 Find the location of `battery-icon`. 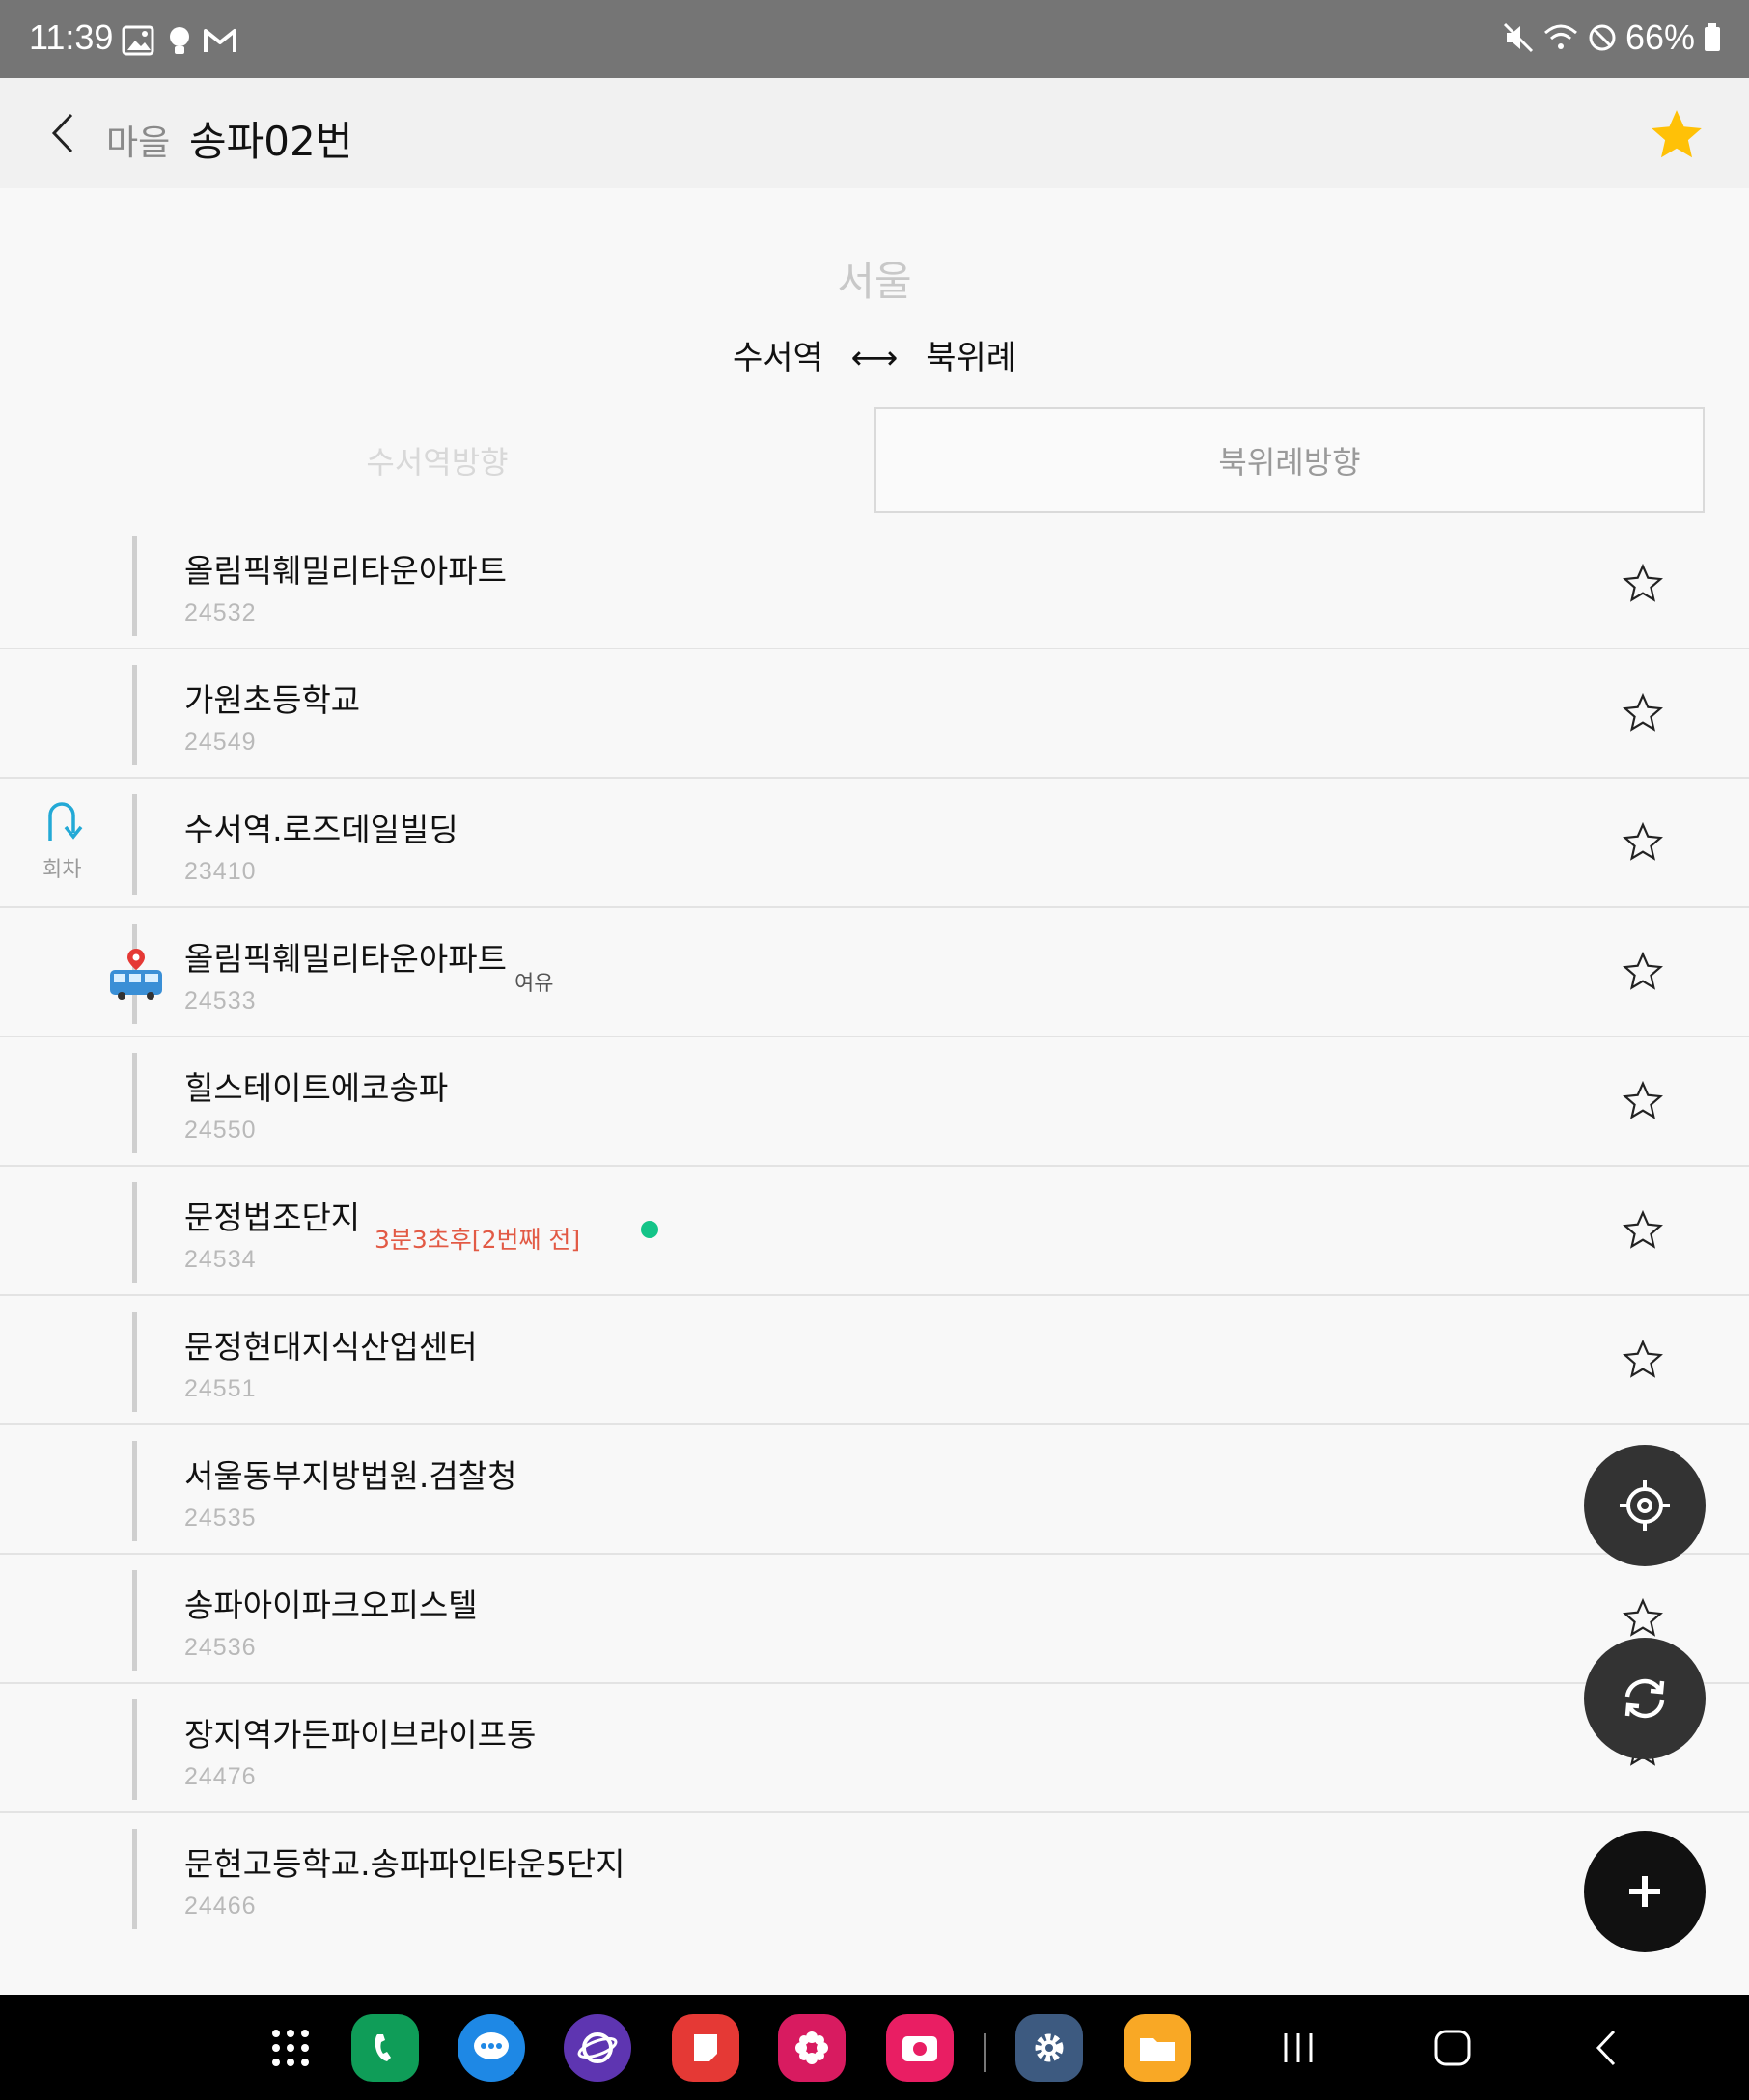

battery-icon is located at coordinates (1712, 37).